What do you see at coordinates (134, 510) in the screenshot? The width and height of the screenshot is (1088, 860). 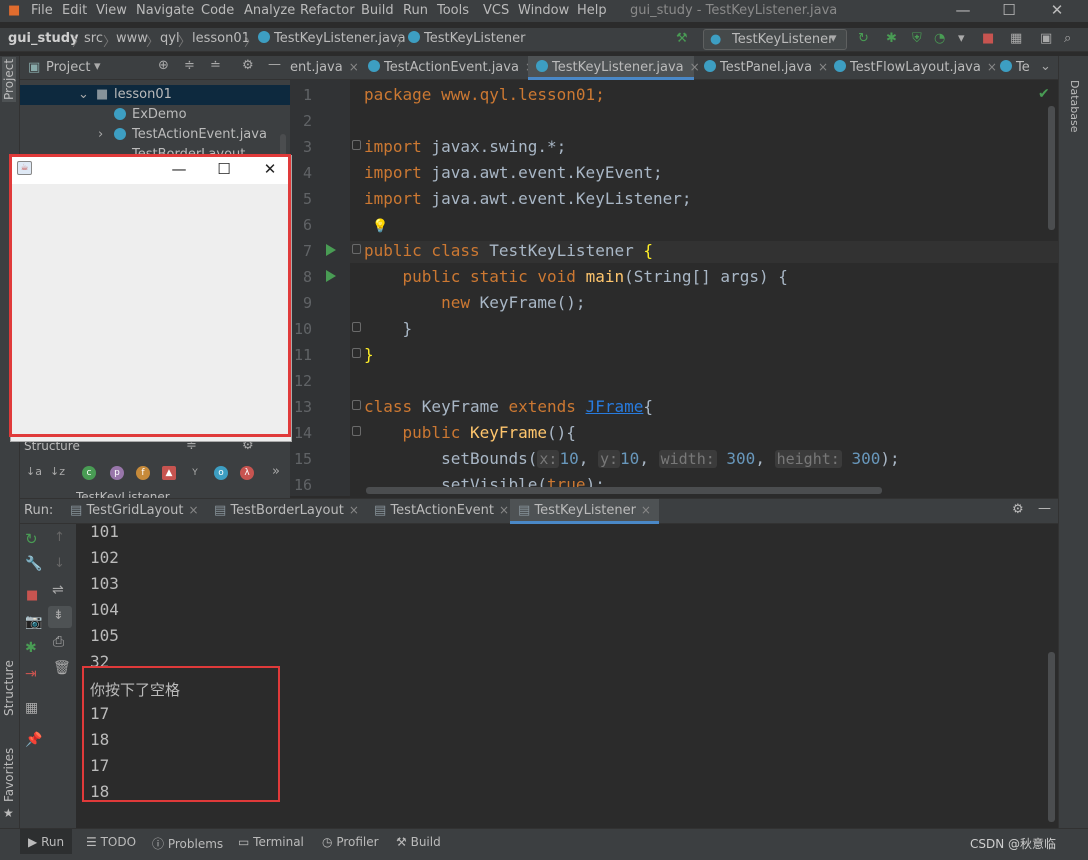 I see `run-tab-testgridlayout: ▤ TestGridLayout ×` at bounding box center [134, 510].